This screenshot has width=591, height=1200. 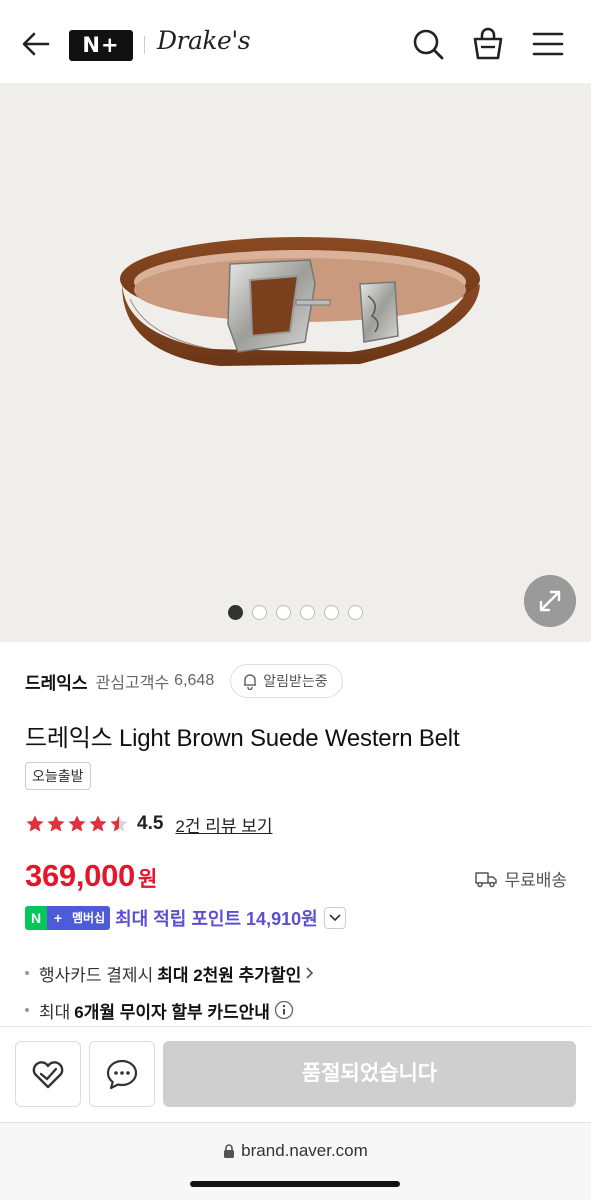 What do you see at coordinates (36, 918) in the screenshot?
I see `membership-badge-n: N` at bounding box center [36, 918].